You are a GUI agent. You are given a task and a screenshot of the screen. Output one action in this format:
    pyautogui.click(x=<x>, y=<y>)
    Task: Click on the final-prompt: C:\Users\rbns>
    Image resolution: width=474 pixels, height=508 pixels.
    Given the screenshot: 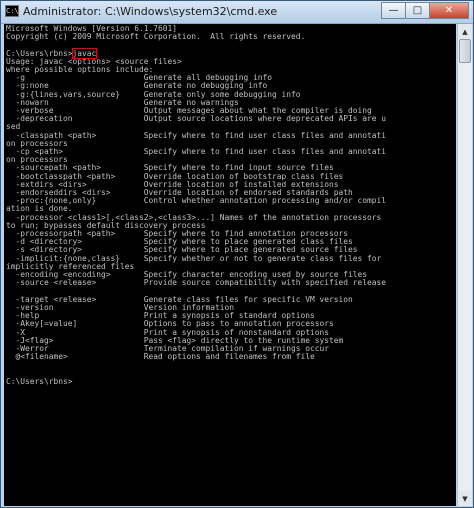 What is the action you would take?
    pyautogui.click(x=39, y=381)
    